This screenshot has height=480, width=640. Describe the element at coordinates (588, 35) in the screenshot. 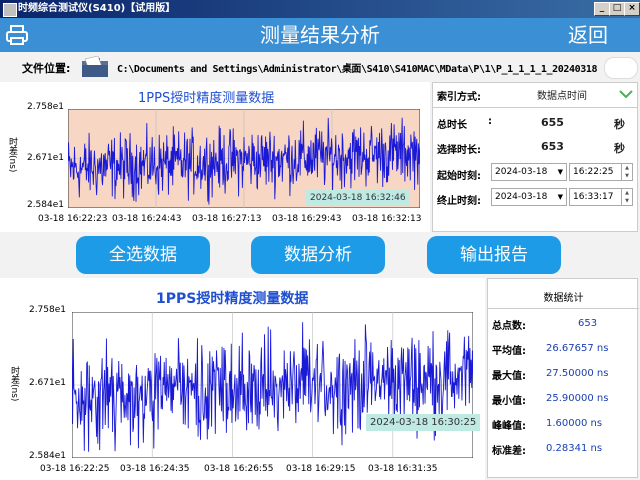

I see `back-button: 返回` at that location.